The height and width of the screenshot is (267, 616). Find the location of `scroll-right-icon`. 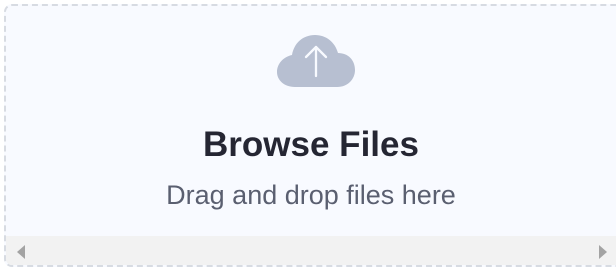

scroll-right-icon is located at coordinates (603, 252).